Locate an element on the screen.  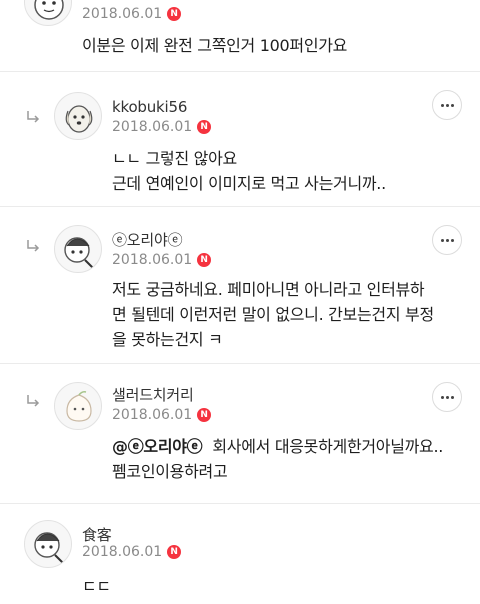
mention-link: @ⓔ오리야ⓔ is located at coordinates (157, 446).